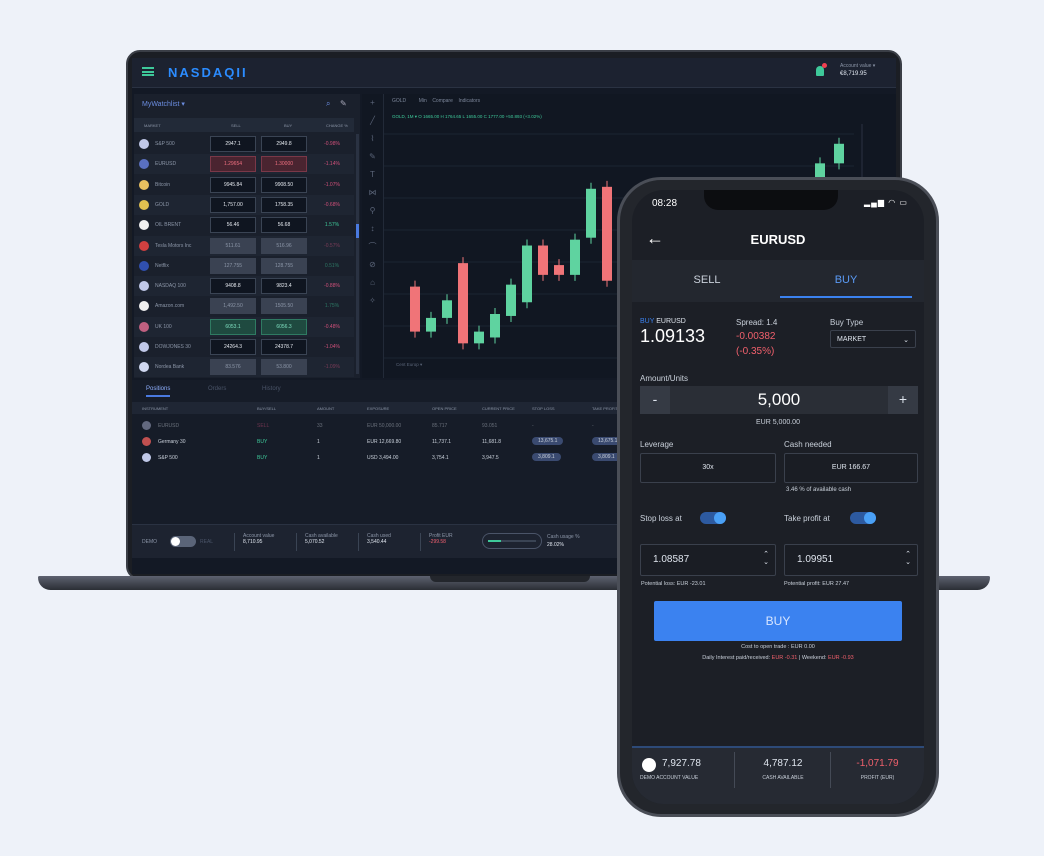 The height and width of the screenshot is (856, 1044). What do you see at coordinates (778, 621) in the screenshot?
I see `buy-button: BUY` at bounding box center [778, 621].